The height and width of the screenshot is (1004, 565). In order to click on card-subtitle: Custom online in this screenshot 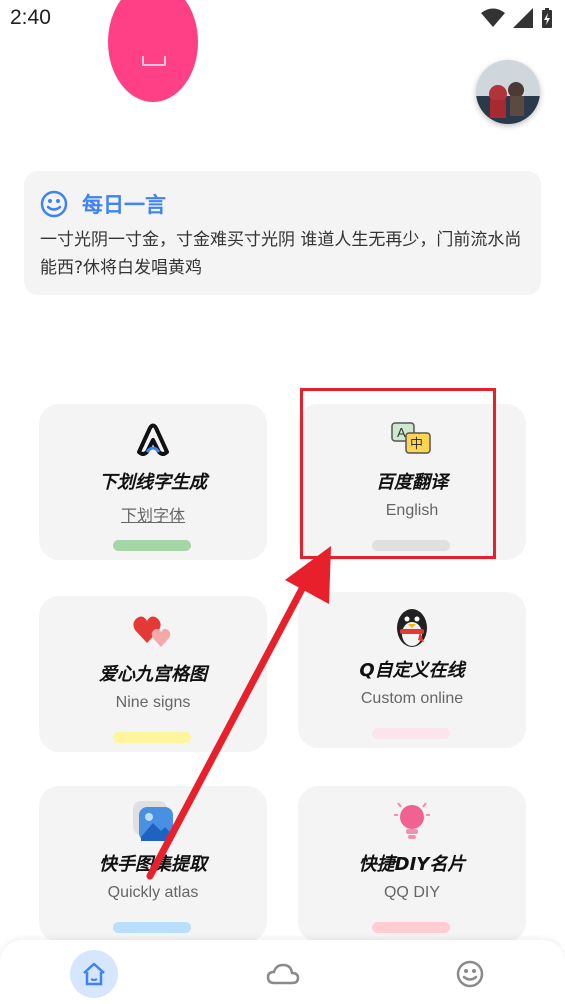, I will do `click(412, 698)`.